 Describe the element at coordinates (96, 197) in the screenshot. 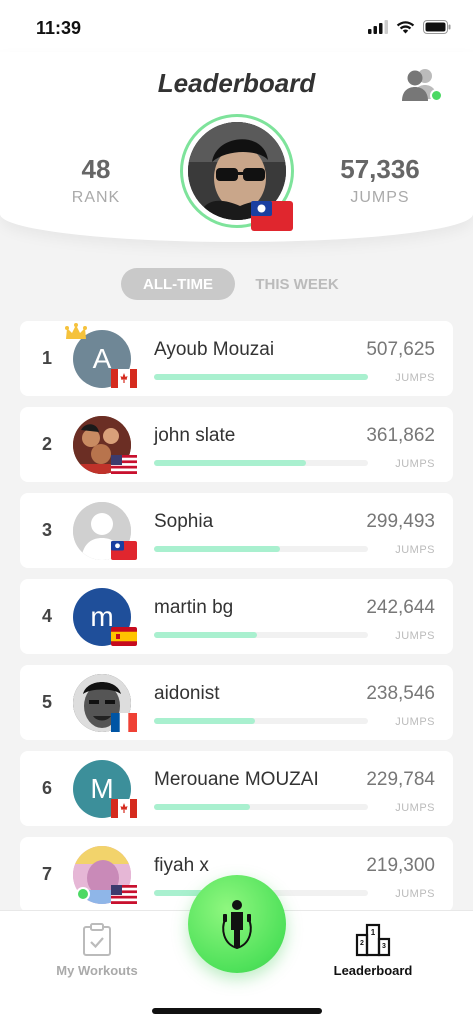

I see `rank-label: RANK` at that location.